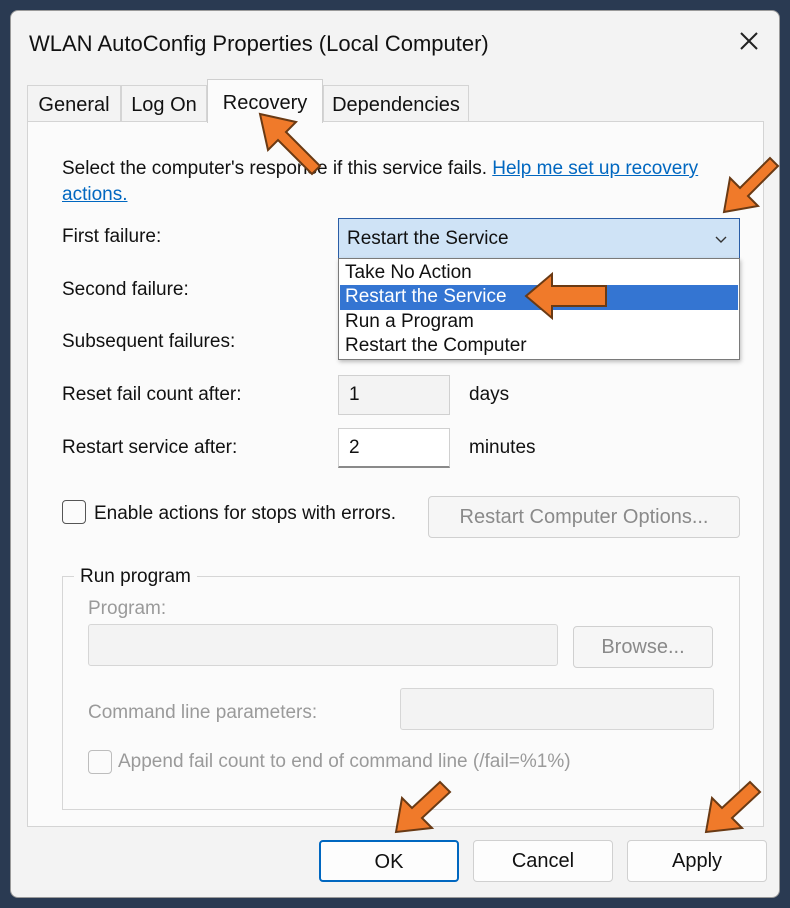 The height and width of the screenshot is (908, 790). Describe the element at coordinates (428, 238) in the screenshot. I see `first-failure-value: Restart the Service` at that location.